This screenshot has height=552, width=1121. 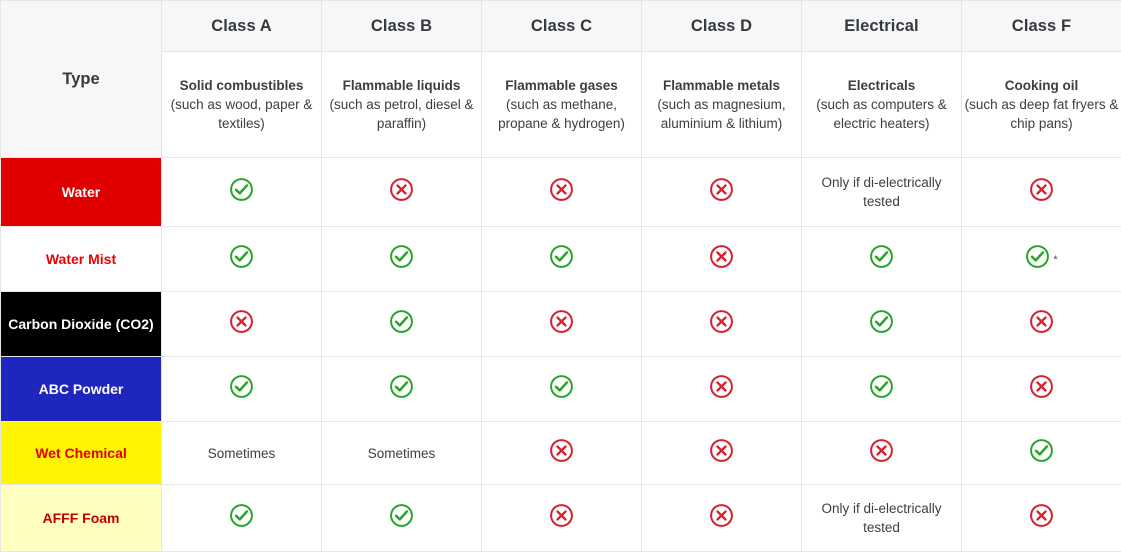 What do you see at coordinates (721, 114) in the screenshot?
I see `desc-class-d-sub: (such as magnesium, aluminium & lithium)` at bounding box center [721, 114].